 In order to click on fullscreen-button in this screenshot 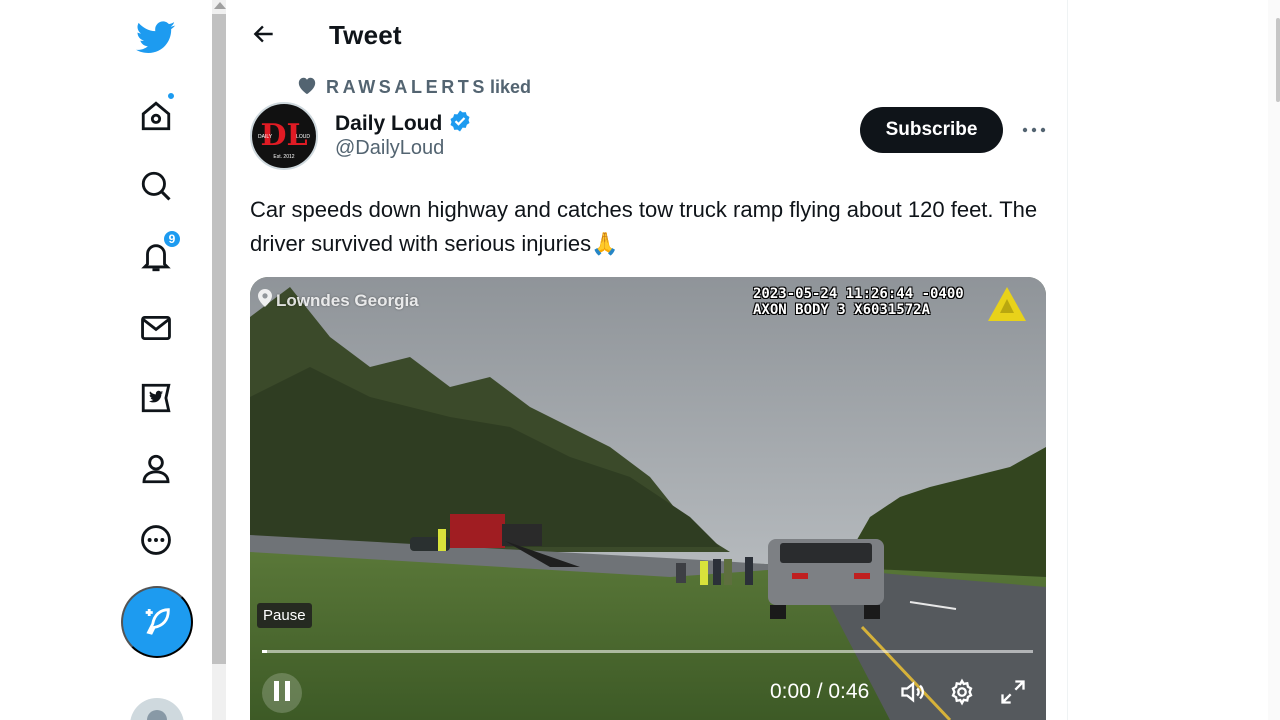, I will do `click(1013, 694)`.